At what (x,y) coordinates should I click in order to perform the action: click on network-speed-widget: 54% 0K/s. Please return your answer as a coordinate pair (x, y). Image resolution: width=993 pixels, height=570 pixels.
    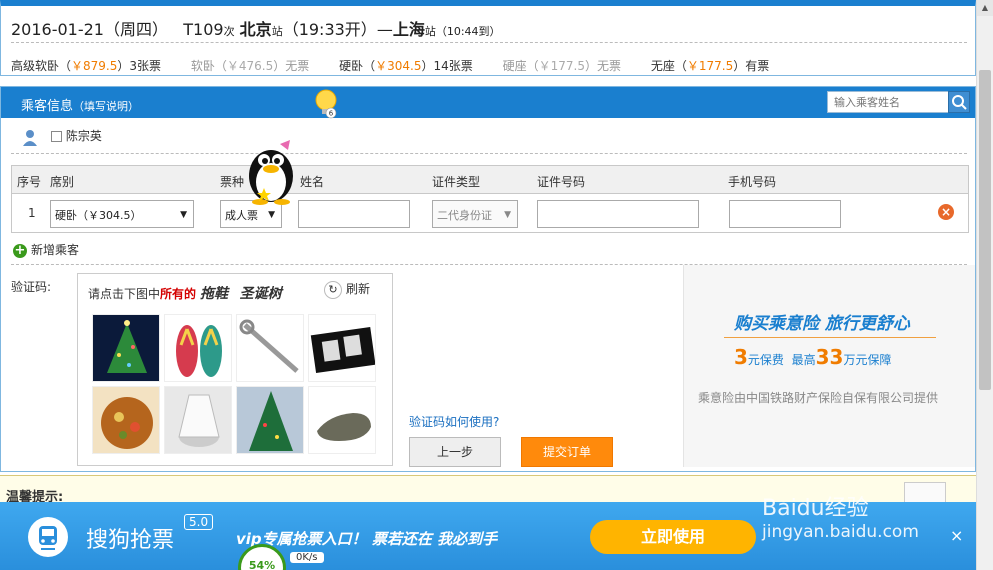
    Looking at the image, I should click on (299, 557).